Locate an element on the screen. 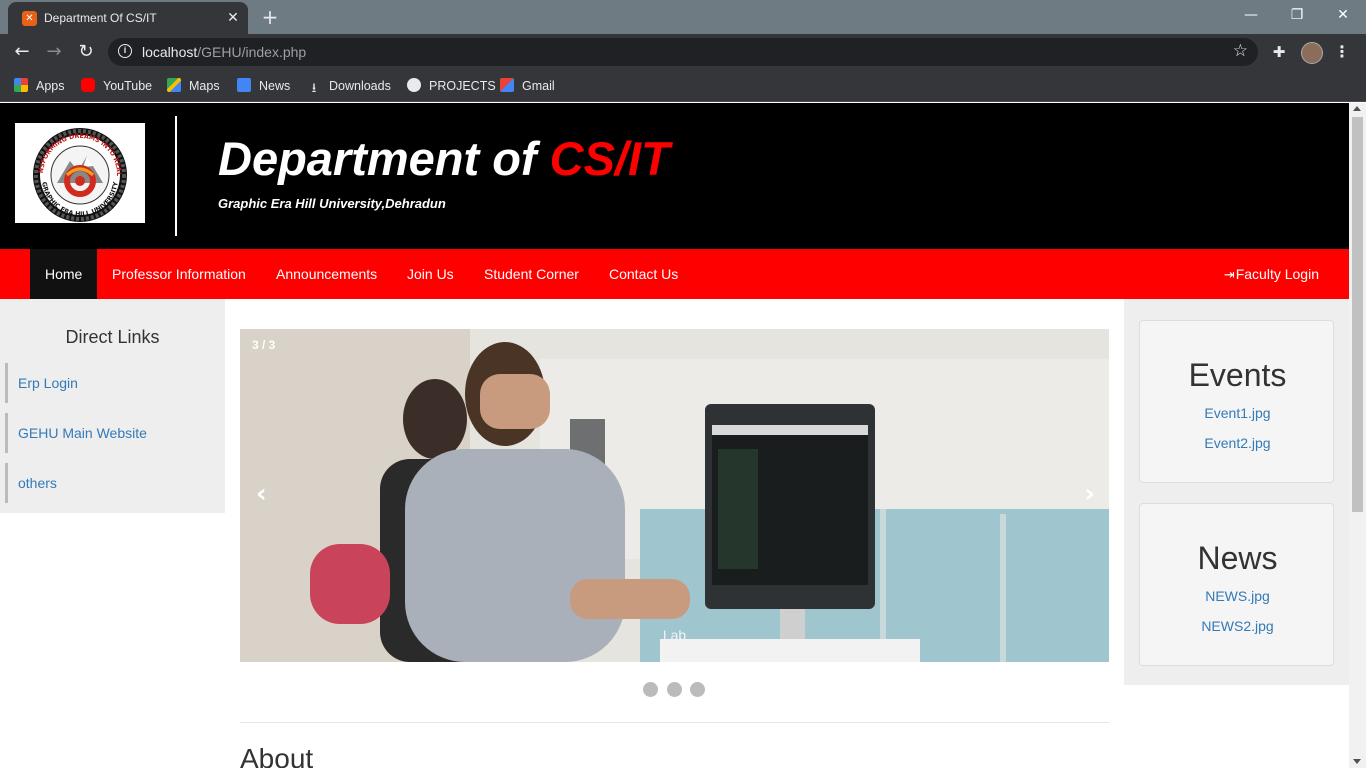  section-divider is located at coordinates (674, 722).